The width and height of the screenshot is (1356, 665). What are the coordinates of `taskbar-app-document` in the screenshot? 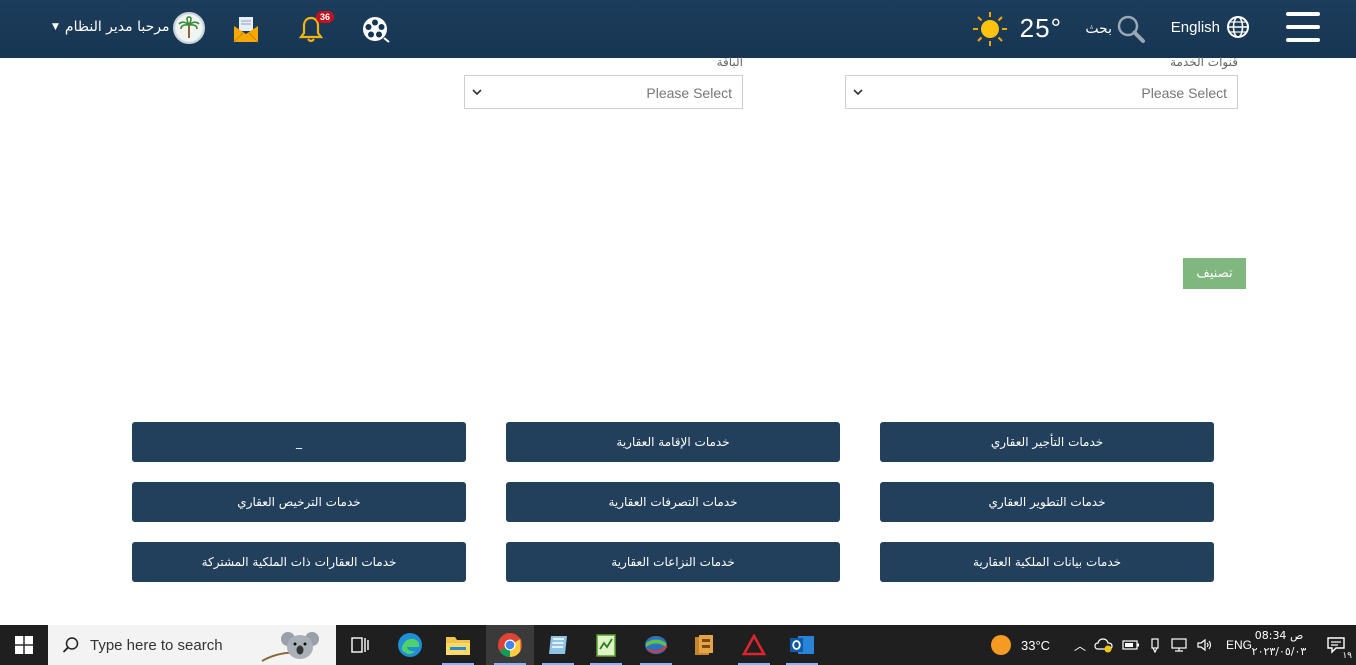 It's located at (558, 645).